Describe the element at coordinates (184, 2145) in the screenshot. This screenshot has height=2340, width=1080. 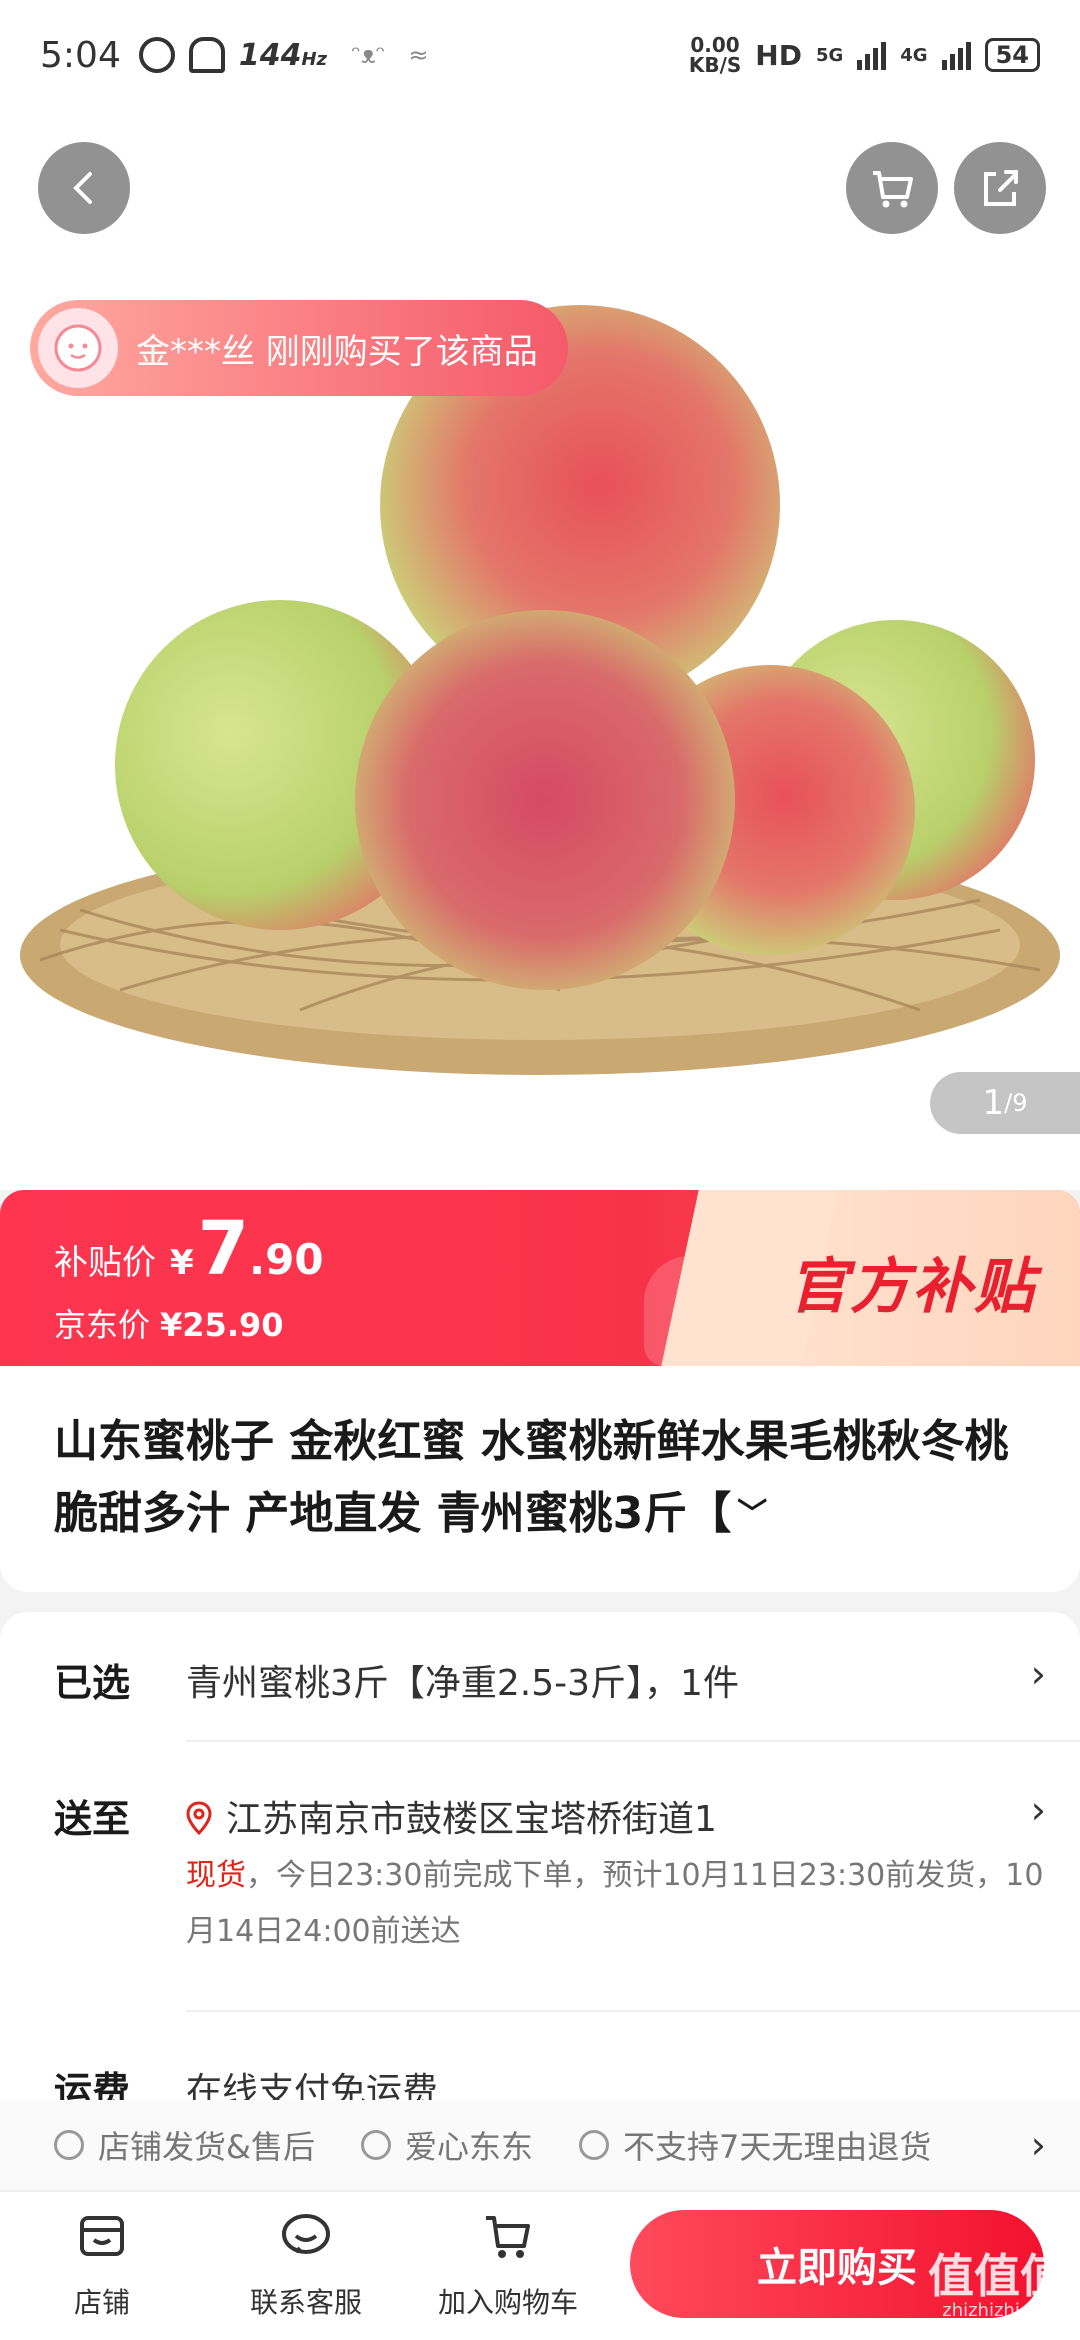
I see `service-item: 店铺发货&售后` at that location.